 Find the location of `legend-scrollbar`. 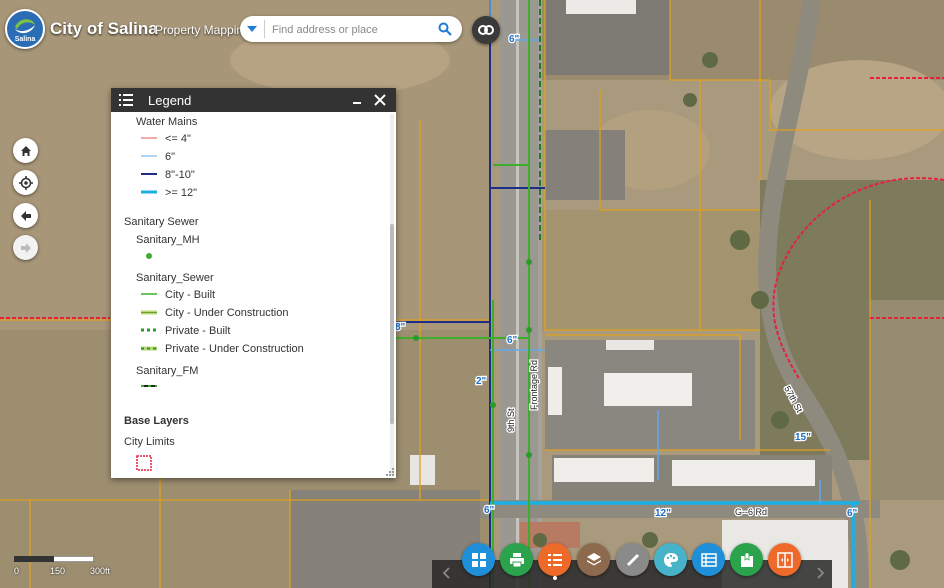

legend-scrollbar is located at coordinates (392, 295).